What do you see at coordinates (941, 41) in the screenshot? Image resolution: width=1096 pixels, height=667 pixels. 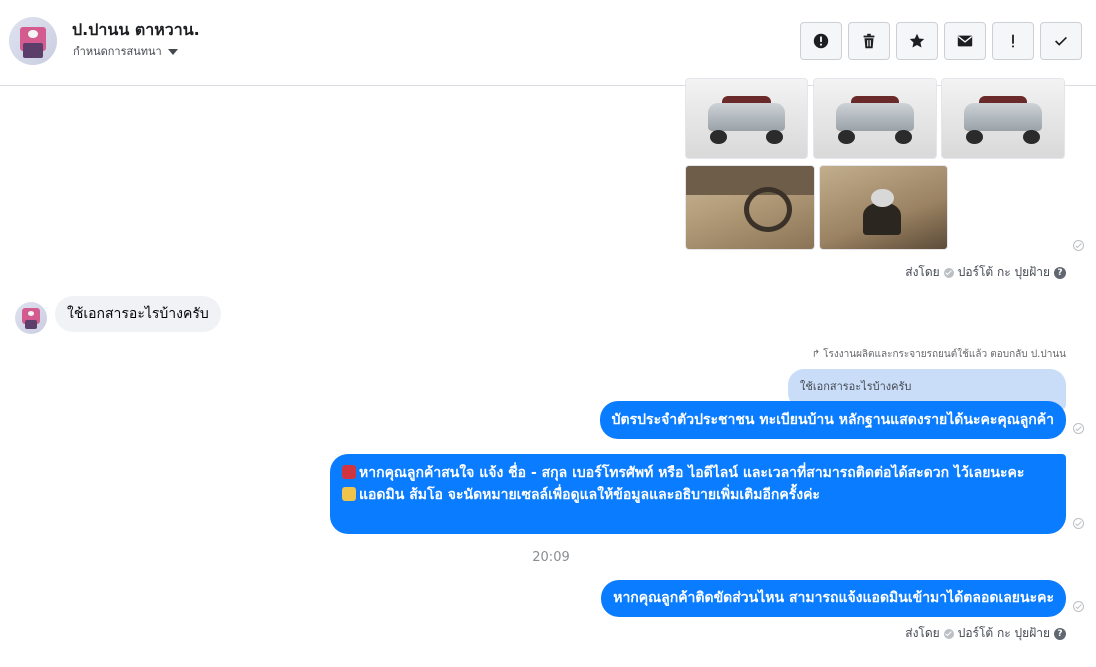 I see `header-actions` at bounding box center [941, 41].